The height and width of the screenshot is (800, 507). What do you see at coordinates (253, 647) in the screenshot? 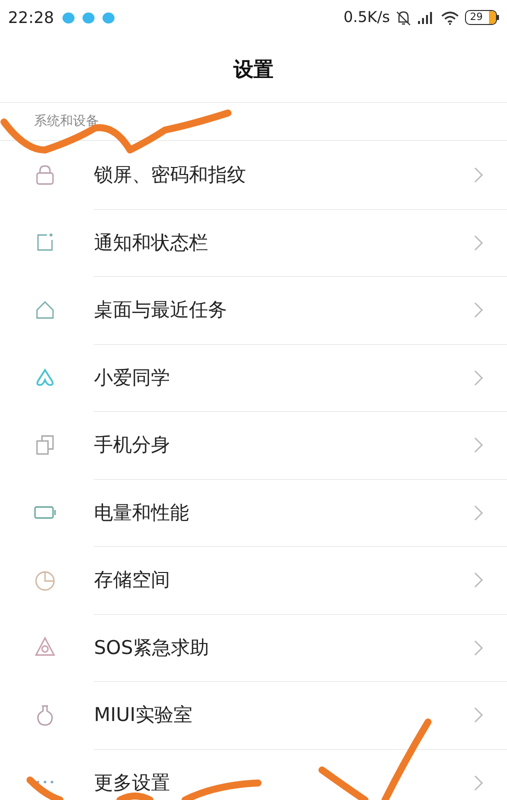
I see `settings-item: SOS紧急求助` at bounding box center [253, 647].